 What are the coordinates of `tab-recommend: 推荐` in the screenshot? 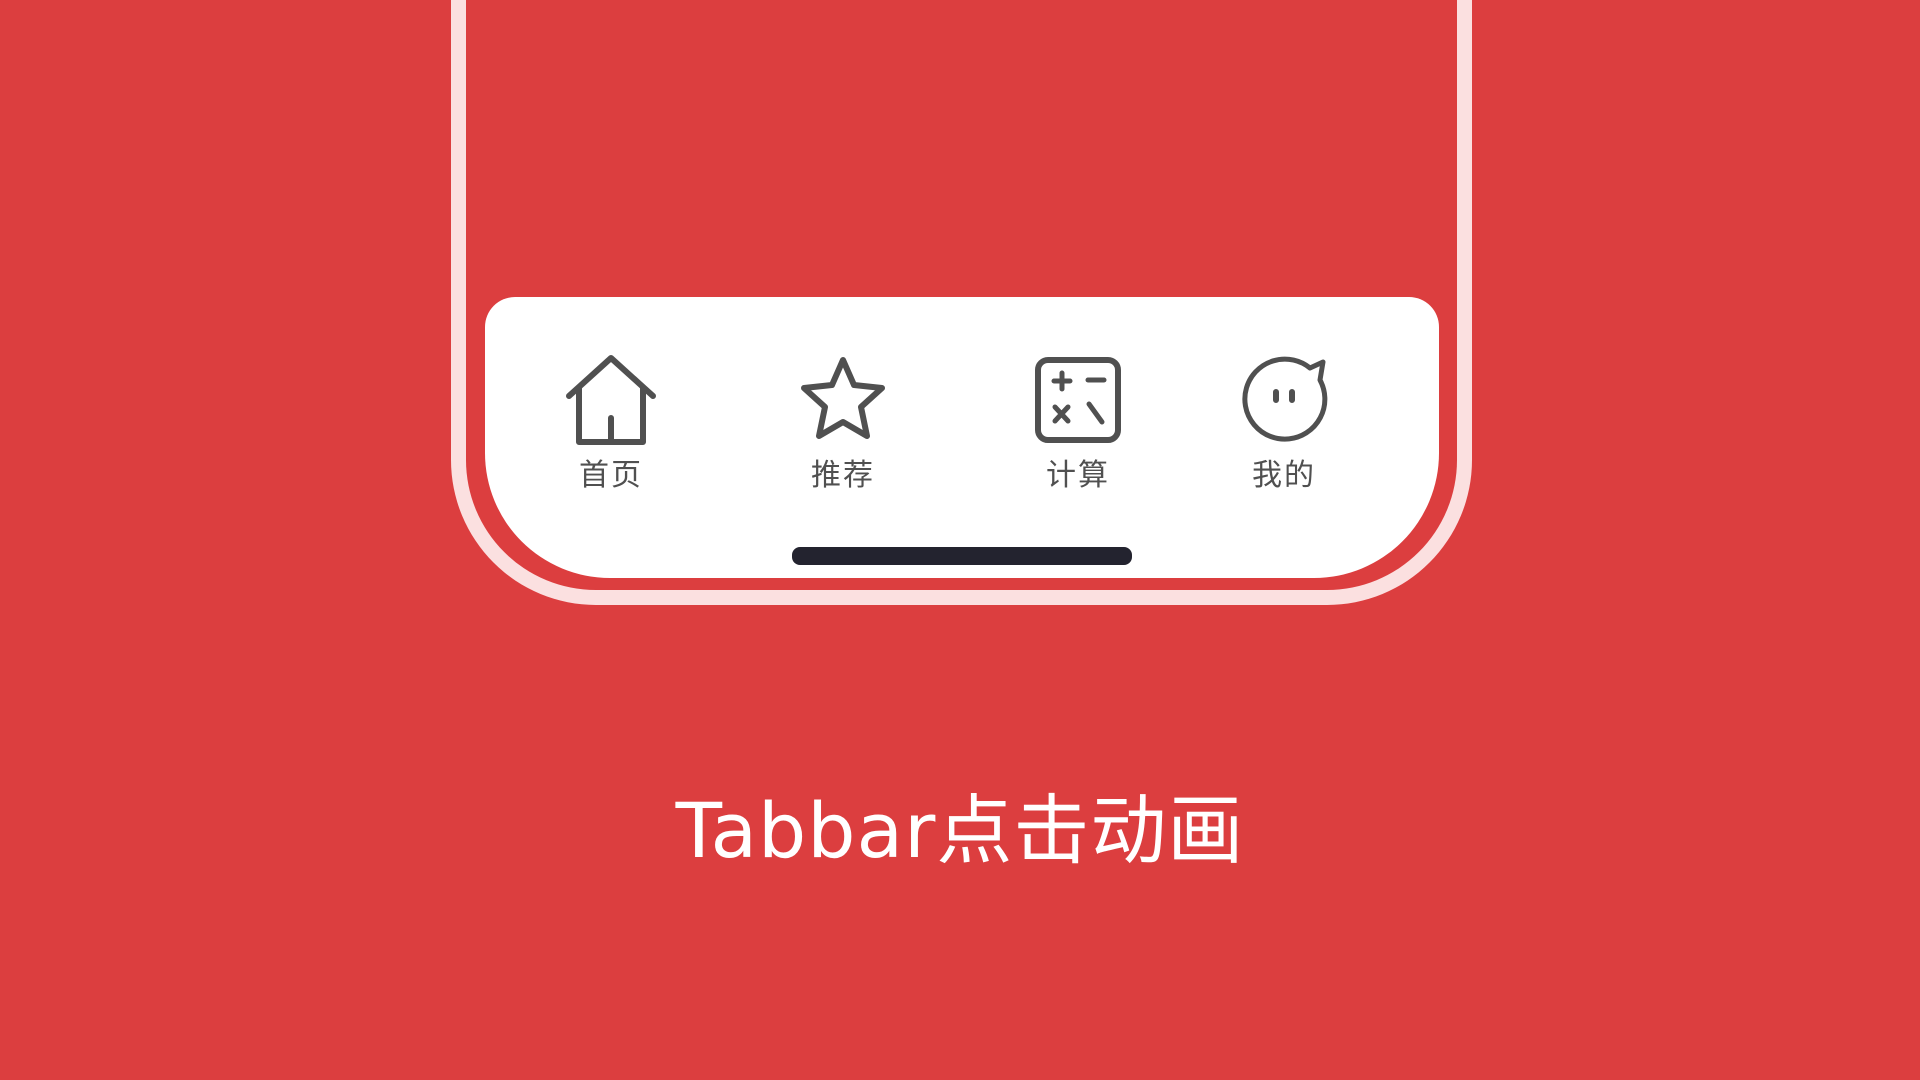 It's located at (843, 427).